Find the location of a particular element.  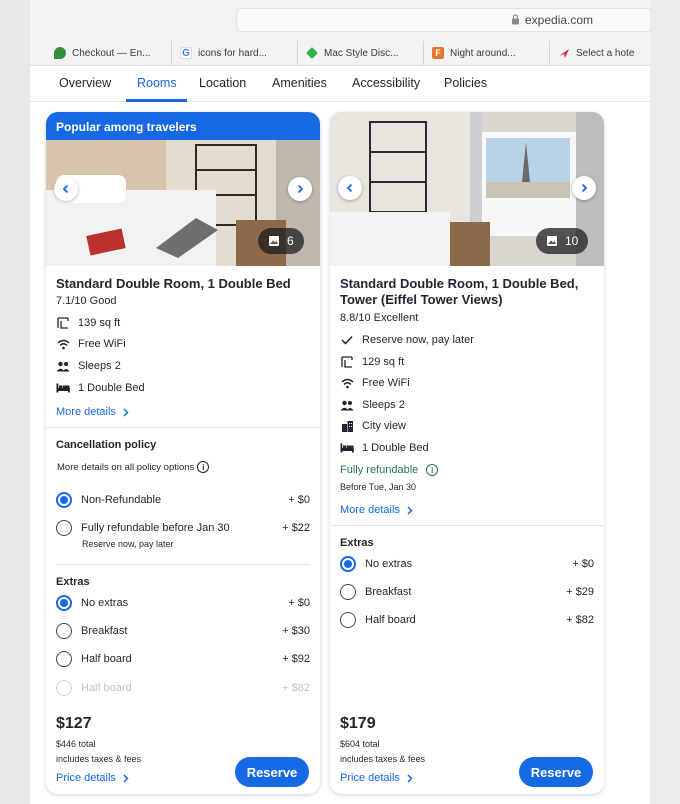

refundable-status: Fully refundable i is located at coordinates (389, 470).